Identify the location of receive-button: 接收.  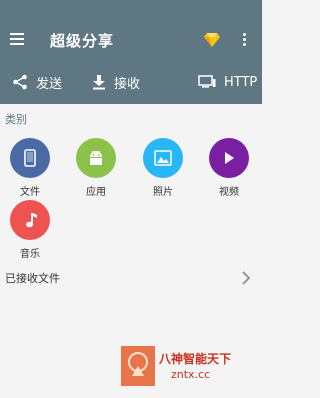
(116, 82).